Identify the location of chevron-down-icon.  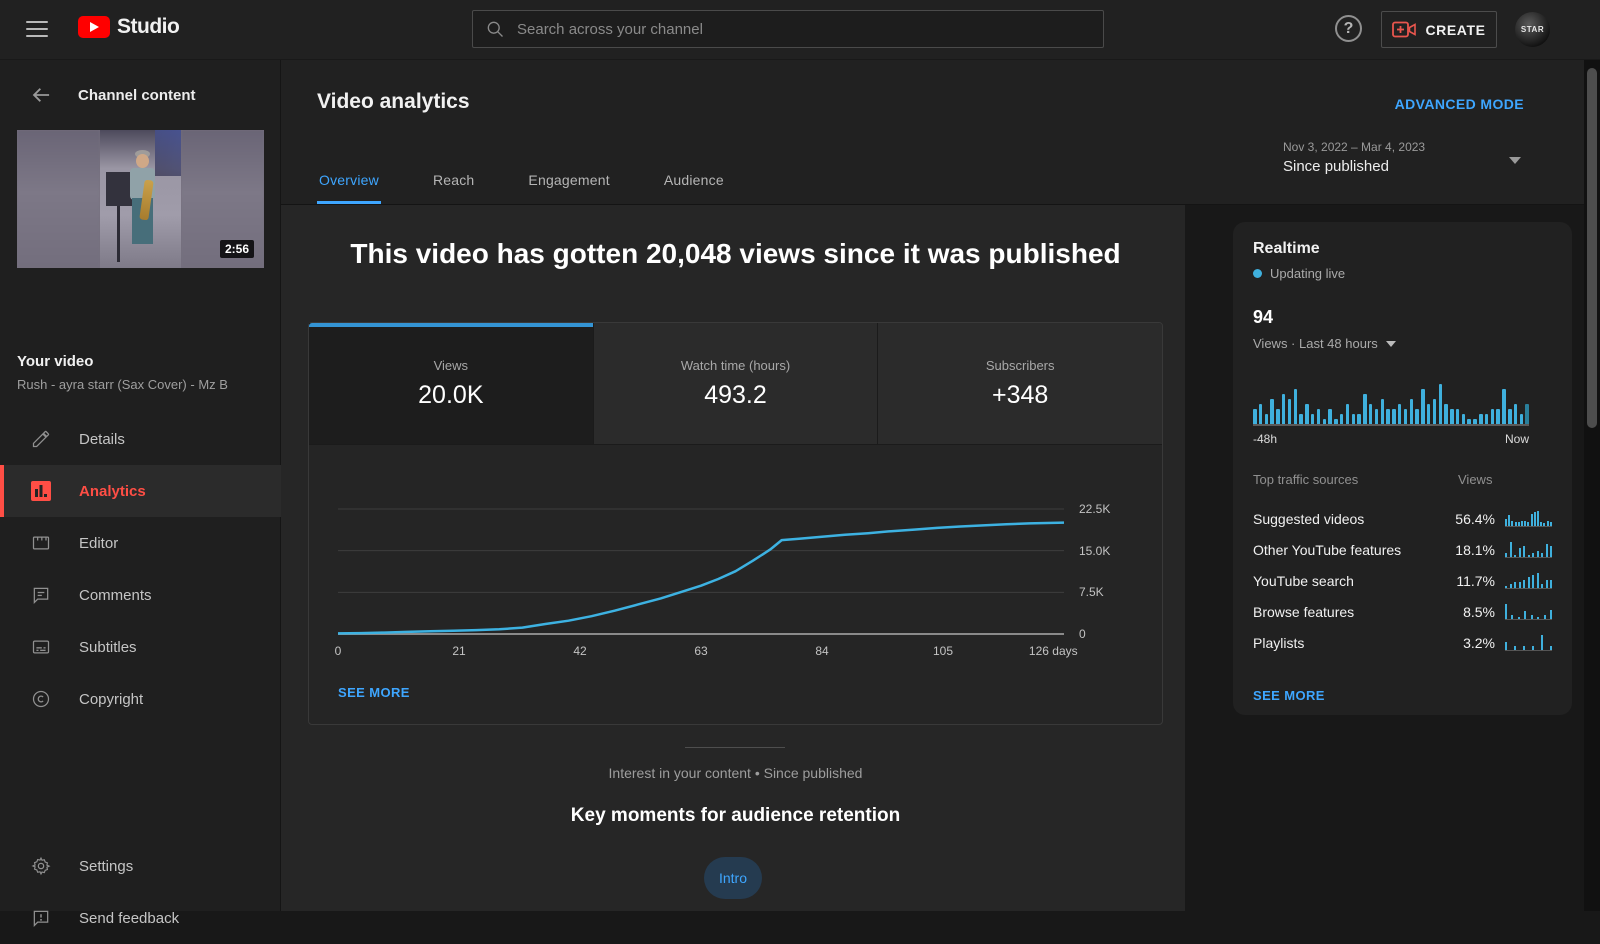
(1515, 160).